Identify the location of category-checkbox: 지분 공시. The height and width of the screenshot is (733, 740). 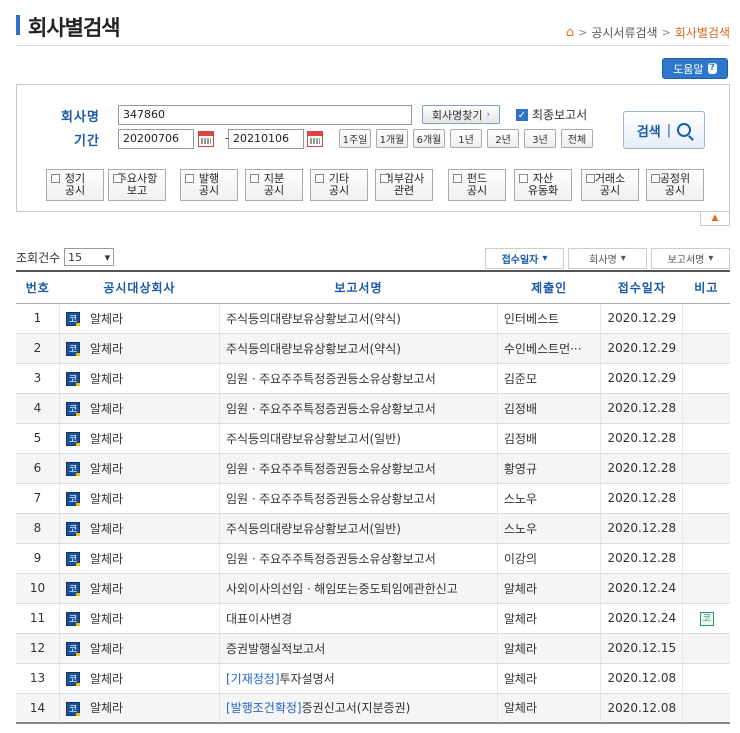
(274, 185).